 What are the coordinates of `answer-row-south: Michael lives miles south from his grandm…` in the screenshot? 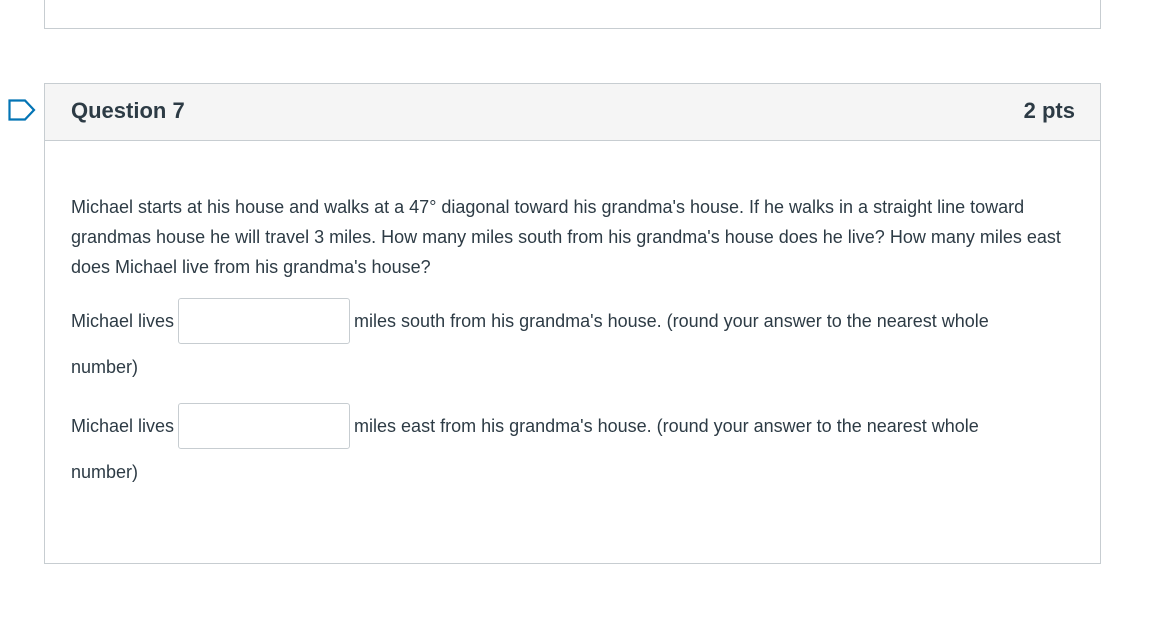 It's located at (573, 344).